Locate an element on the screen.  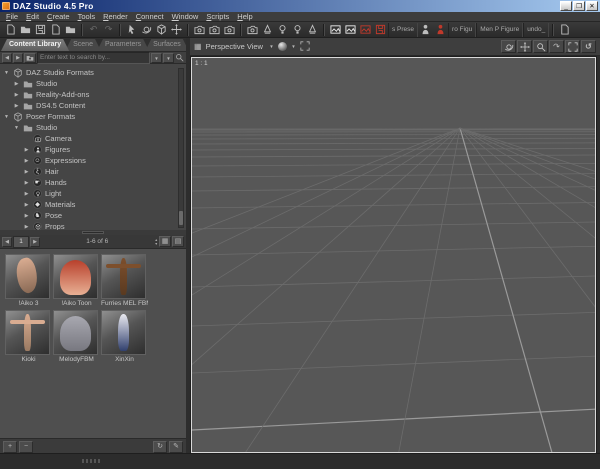
tree-item-materials: ▶ ◆ Materials is located at coordinates (93, 204).